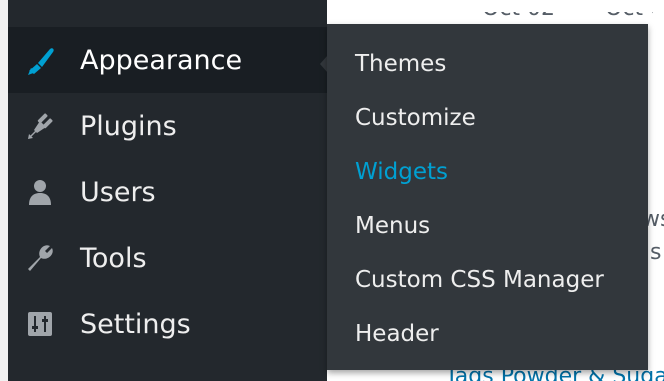  I want to click on wrench-icon, so click(40, 258).